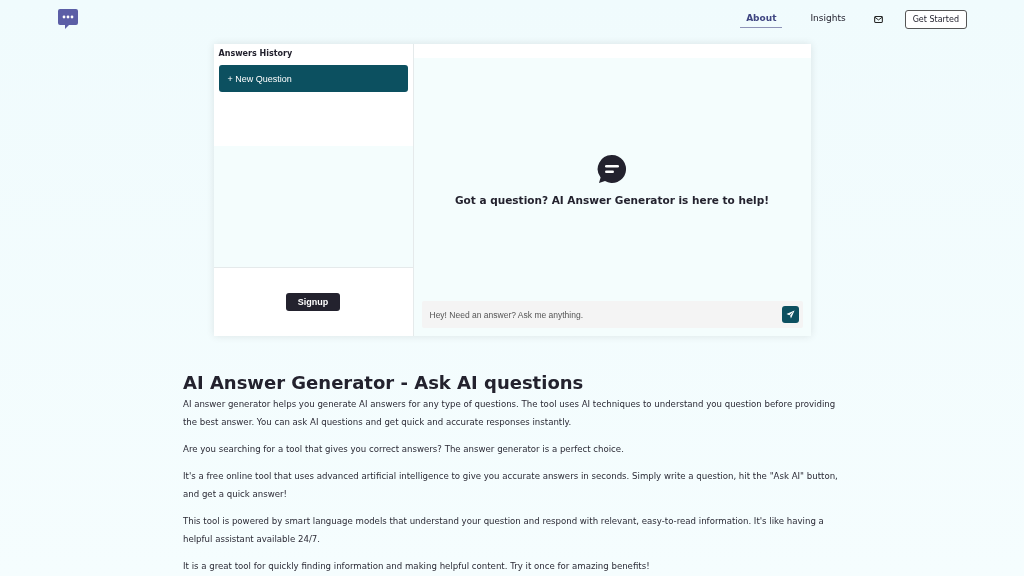 Image resolution: width=1024 pixels, height=576 pixels. I want to click on article-paragraph: This tool is powered by smart language models that understand your question and respond with relevant, easy-to-read information. It's like having a helpful assistant available 24/7., so click(504, 530).